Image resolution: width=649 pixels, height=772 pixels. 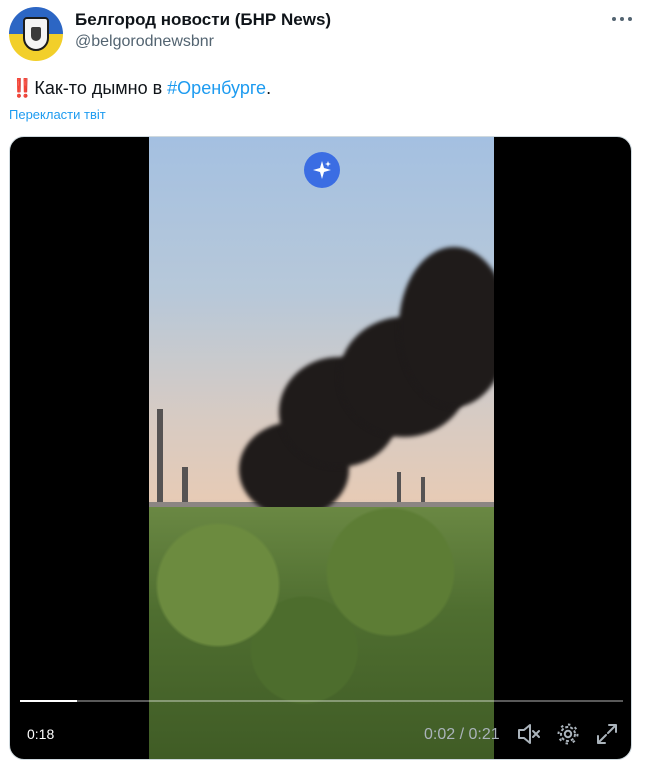 What do you see at coordinates (269, 88) in the screenshot?
I see `tweet-text-after: .` at bounding box center [269, 88].